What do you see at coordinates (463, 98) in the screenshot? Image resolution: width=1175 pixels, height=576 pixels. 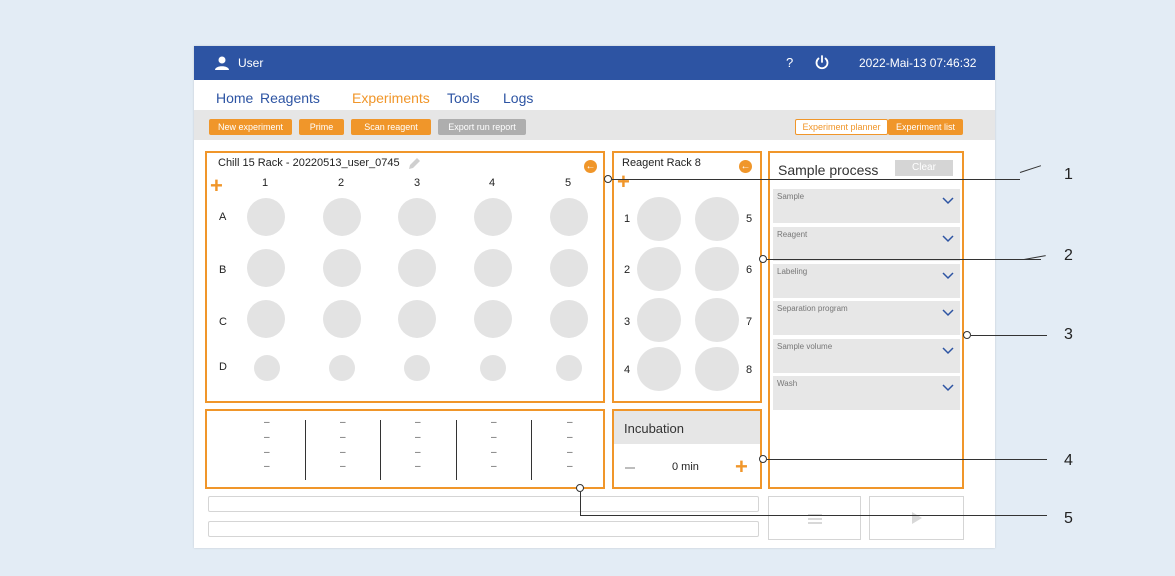 I see `nav-item-tools: Tools` at bounding box center [463, 98].